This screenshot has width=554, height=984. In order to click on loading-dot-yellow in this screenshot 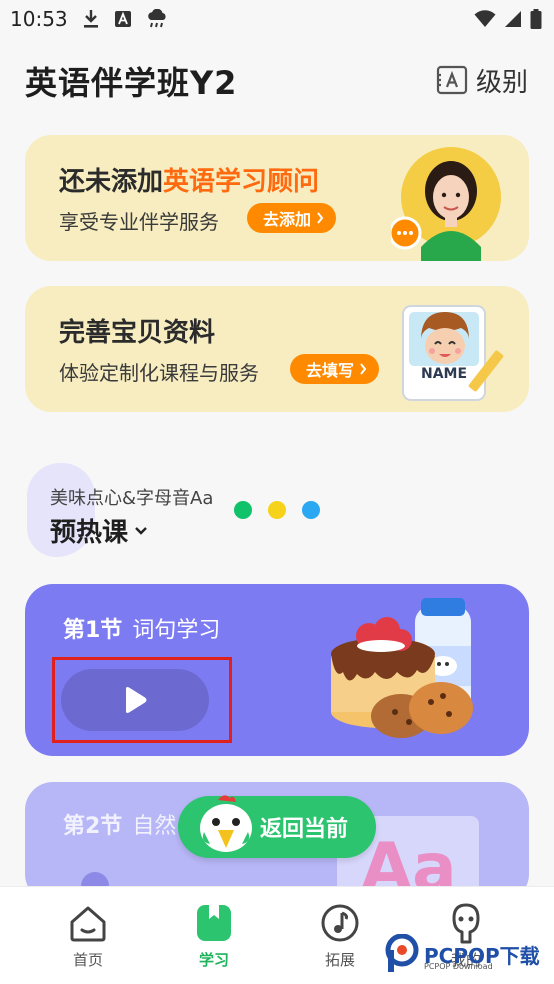, I will do `click(277, 510)`.